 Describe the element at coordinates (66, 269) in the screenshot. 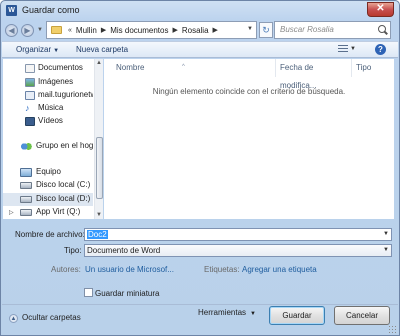

I see `authors-label: Autores:` at that location.